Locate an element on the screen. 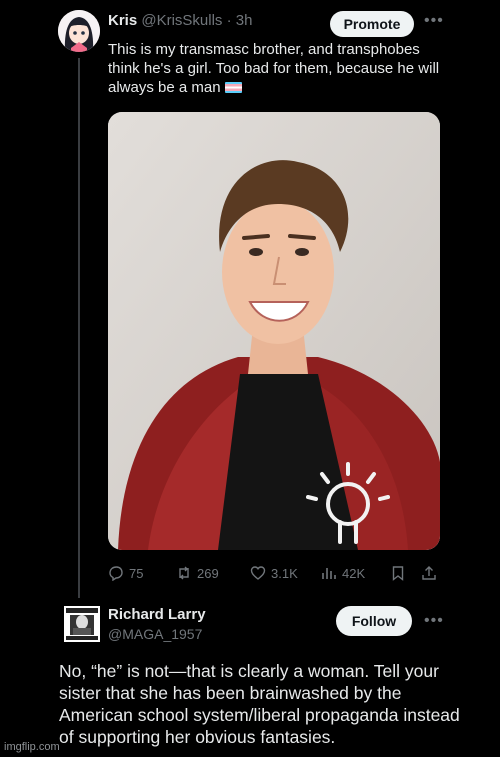 This screenshot has width=500, height=757. follow-button: Follow is located at coordinates (374, 621).